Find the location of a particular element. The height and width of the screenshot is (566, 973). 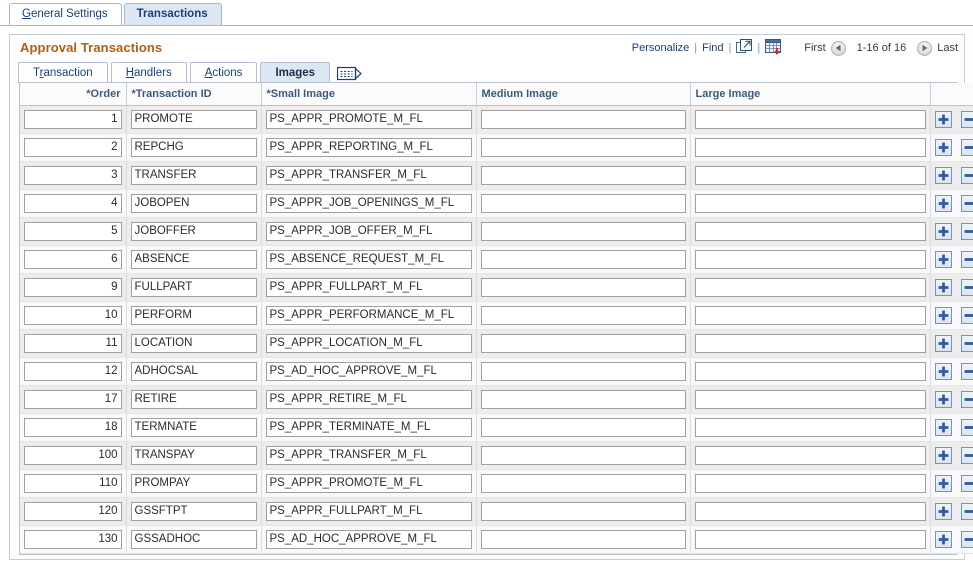

download-to-excel-icon is located at coordinates (773, 48).